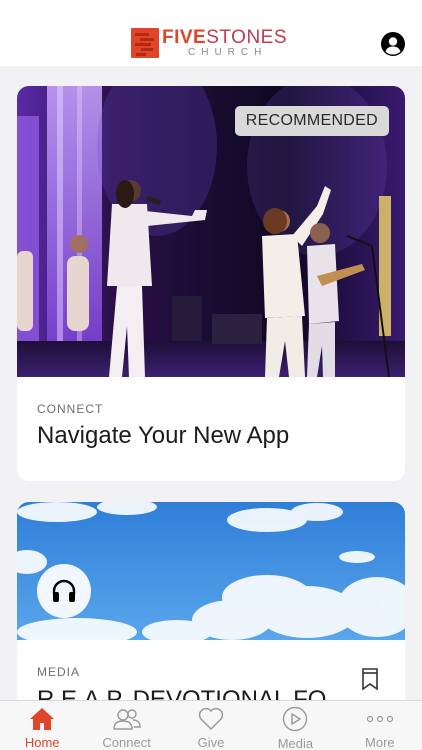 The width and height of the screenshot is (422, 750). Describe the element at coordinates (370, 679) in the screenshot. I see `bookmark-icon` at that location.